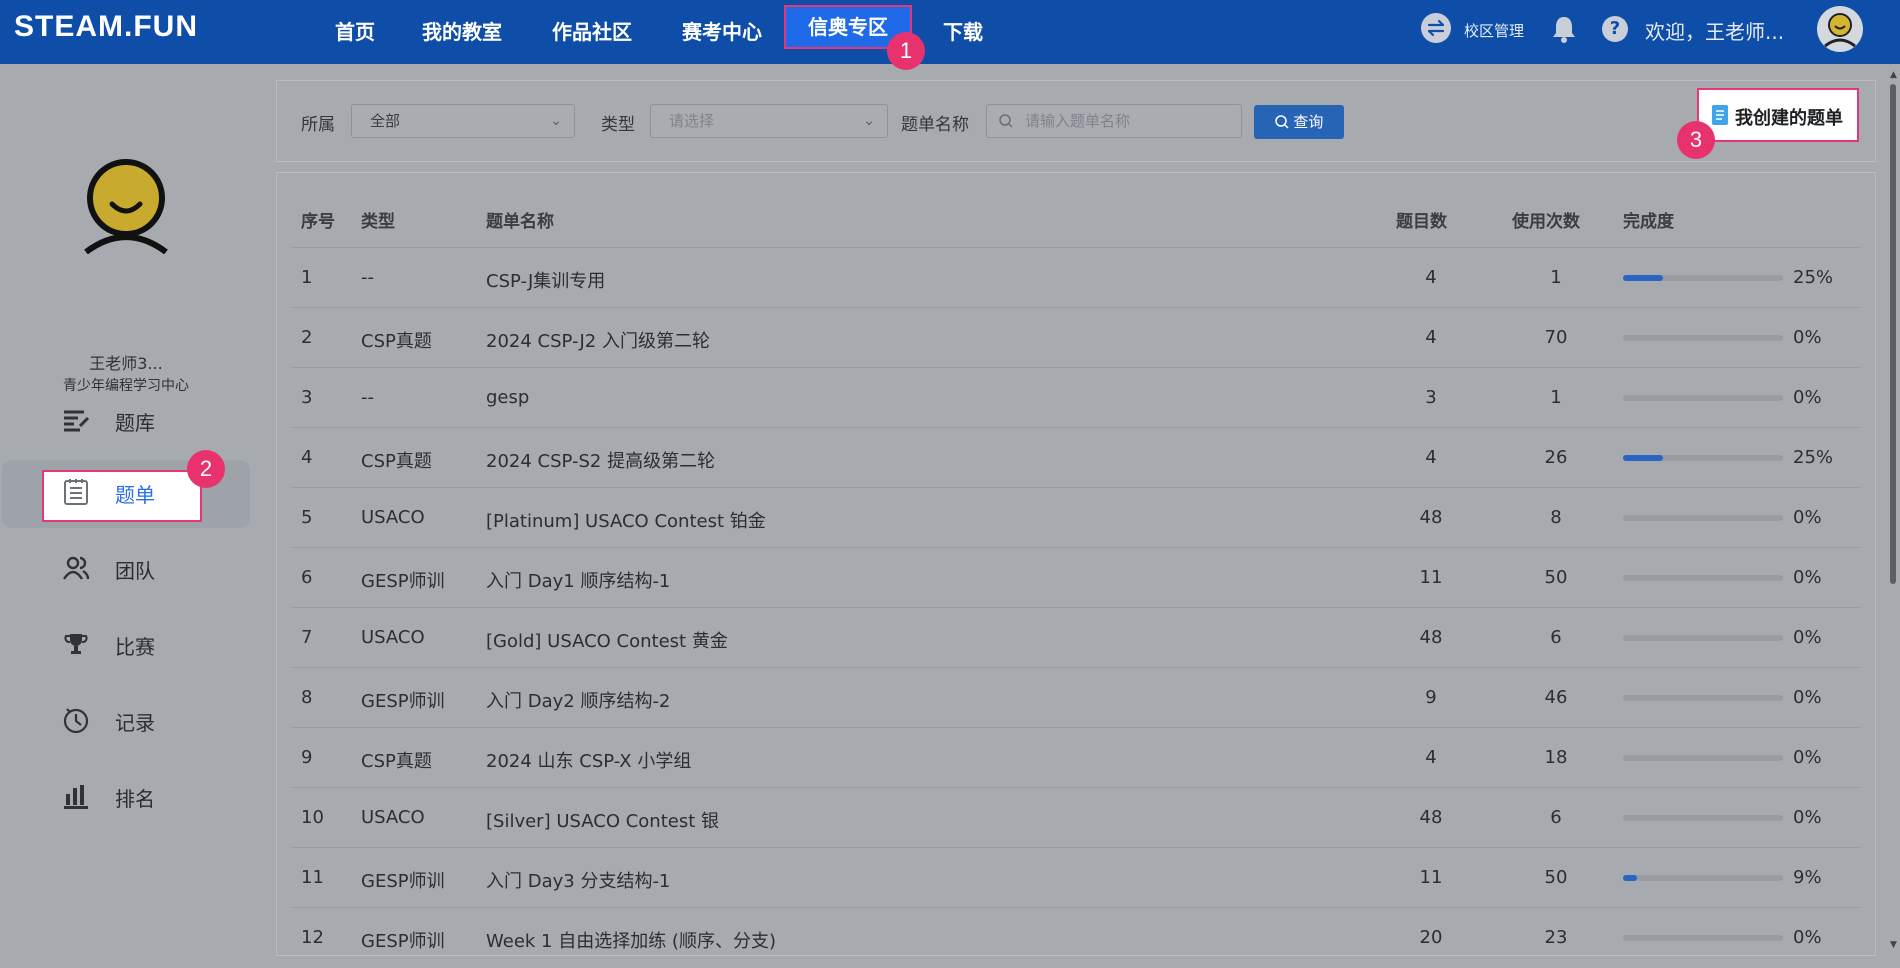 This screenshot has width=1900, height=968. I want to click on list-name-placeholder: 请输入题单名称, so click(1078, 121).